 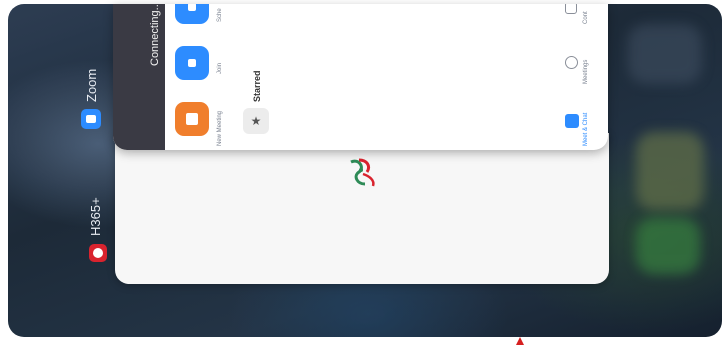 What do you see at coordinates (220, 68) in the screenshot?
I see `join-label: Join` at bounding box center [220, 68].